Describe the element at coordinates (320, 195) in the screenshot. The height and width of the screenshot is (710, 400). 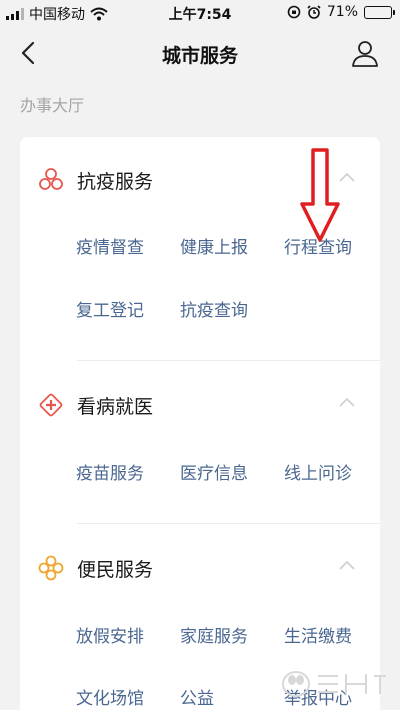
I see `annotation-arrow-icon` at that location.